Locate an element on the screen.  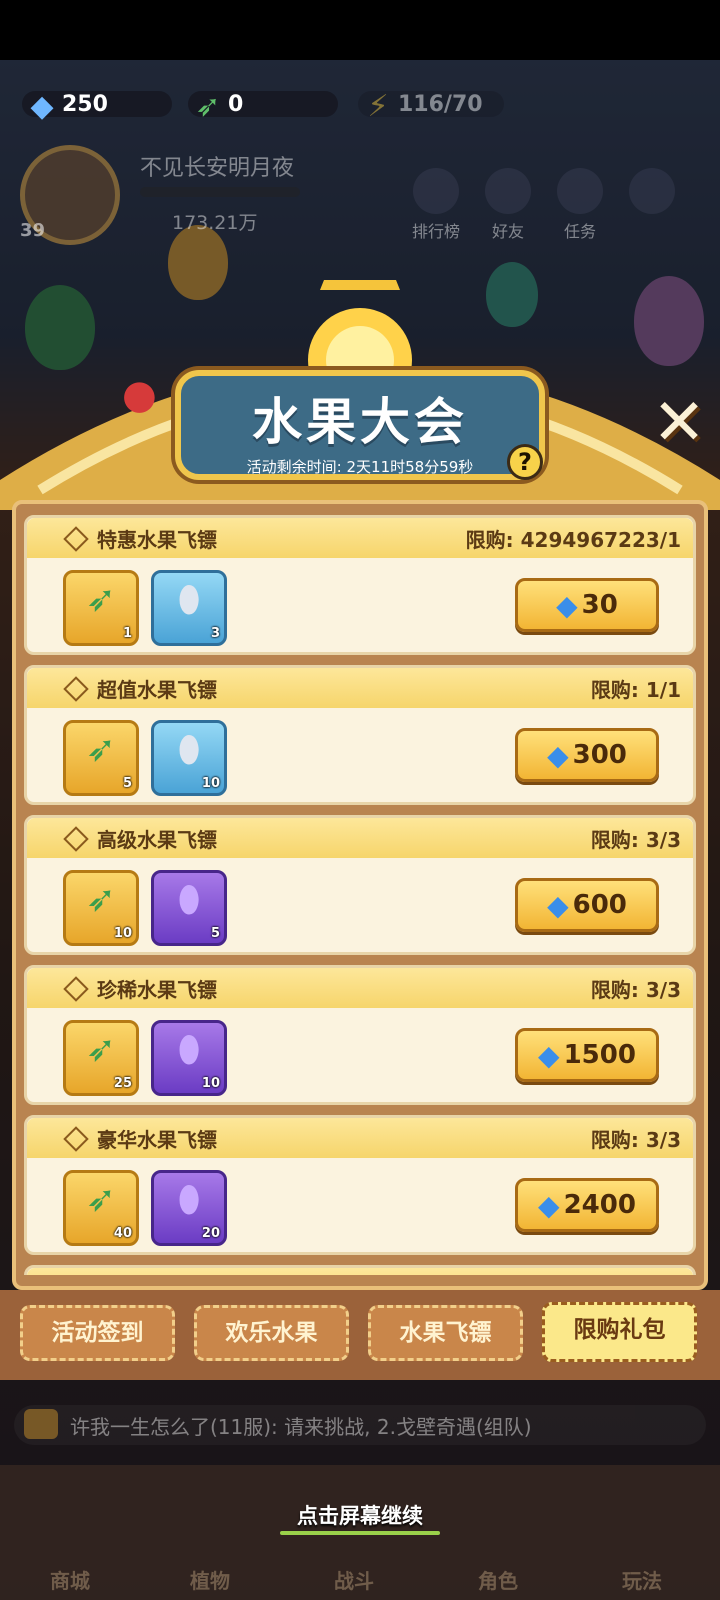
continue-underline is located at coordinates (360, 1533).